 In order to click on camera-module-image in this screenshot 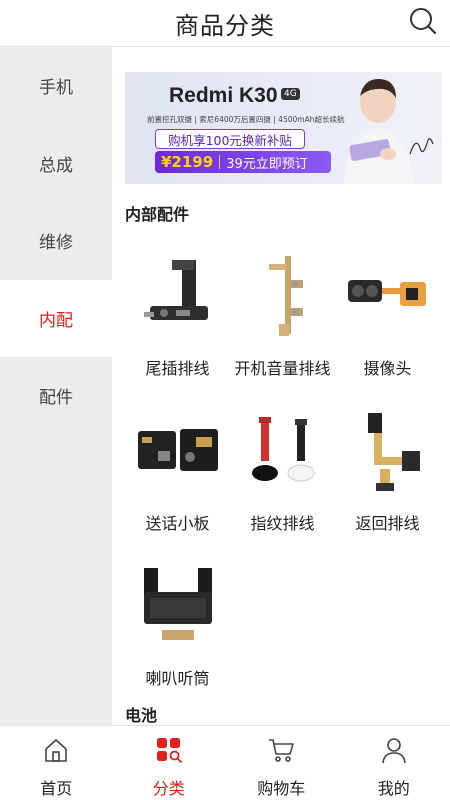, I will do `click(386, 293)`.